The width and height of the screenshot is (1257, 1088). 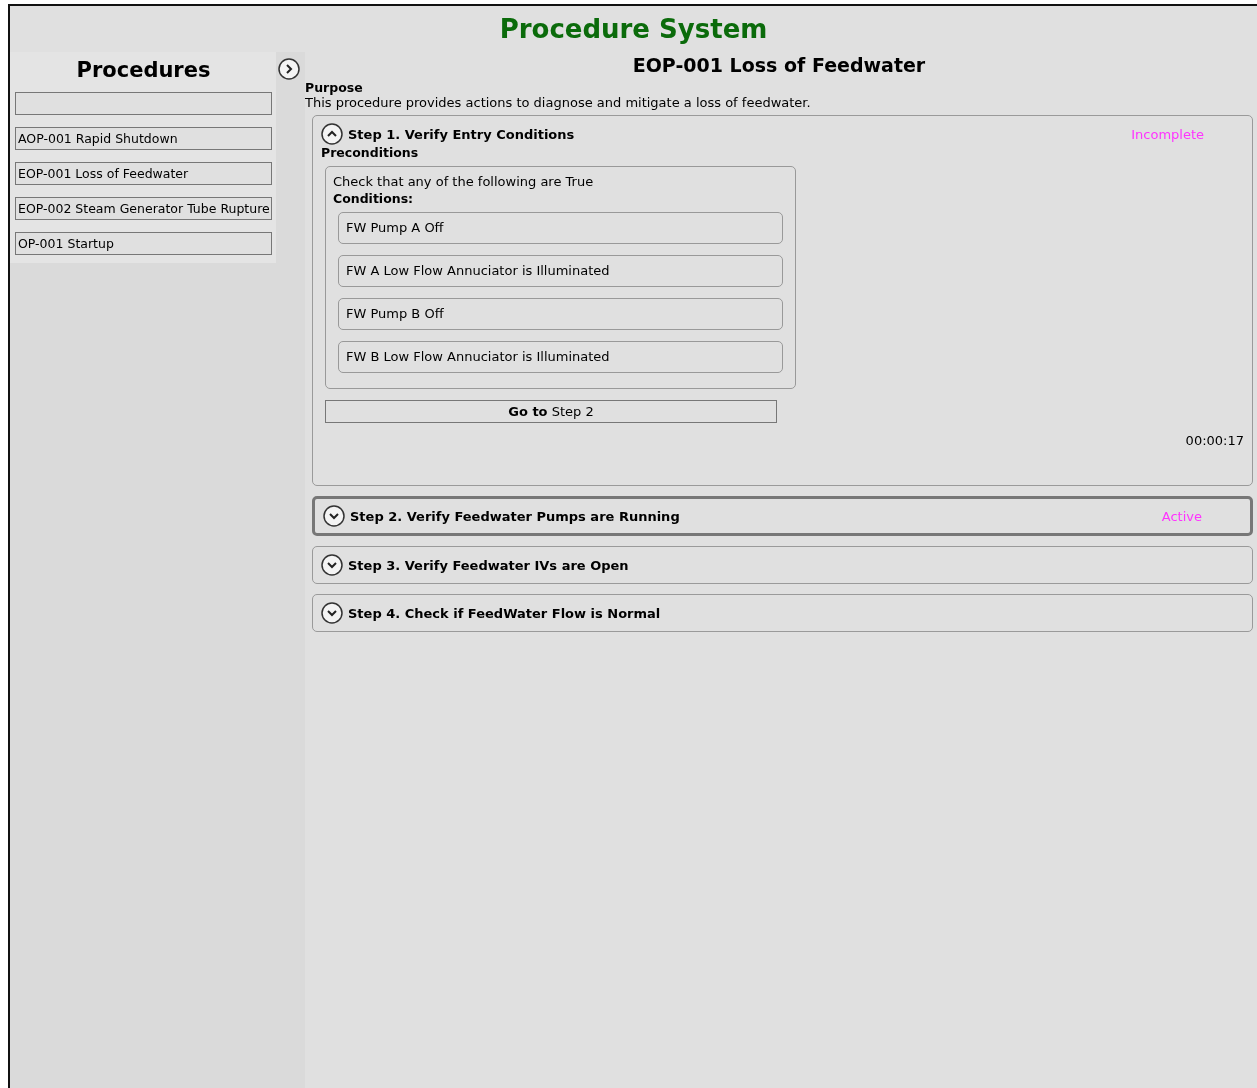 I want to click on app-title: Procedure System, so click(x=633, y=29).